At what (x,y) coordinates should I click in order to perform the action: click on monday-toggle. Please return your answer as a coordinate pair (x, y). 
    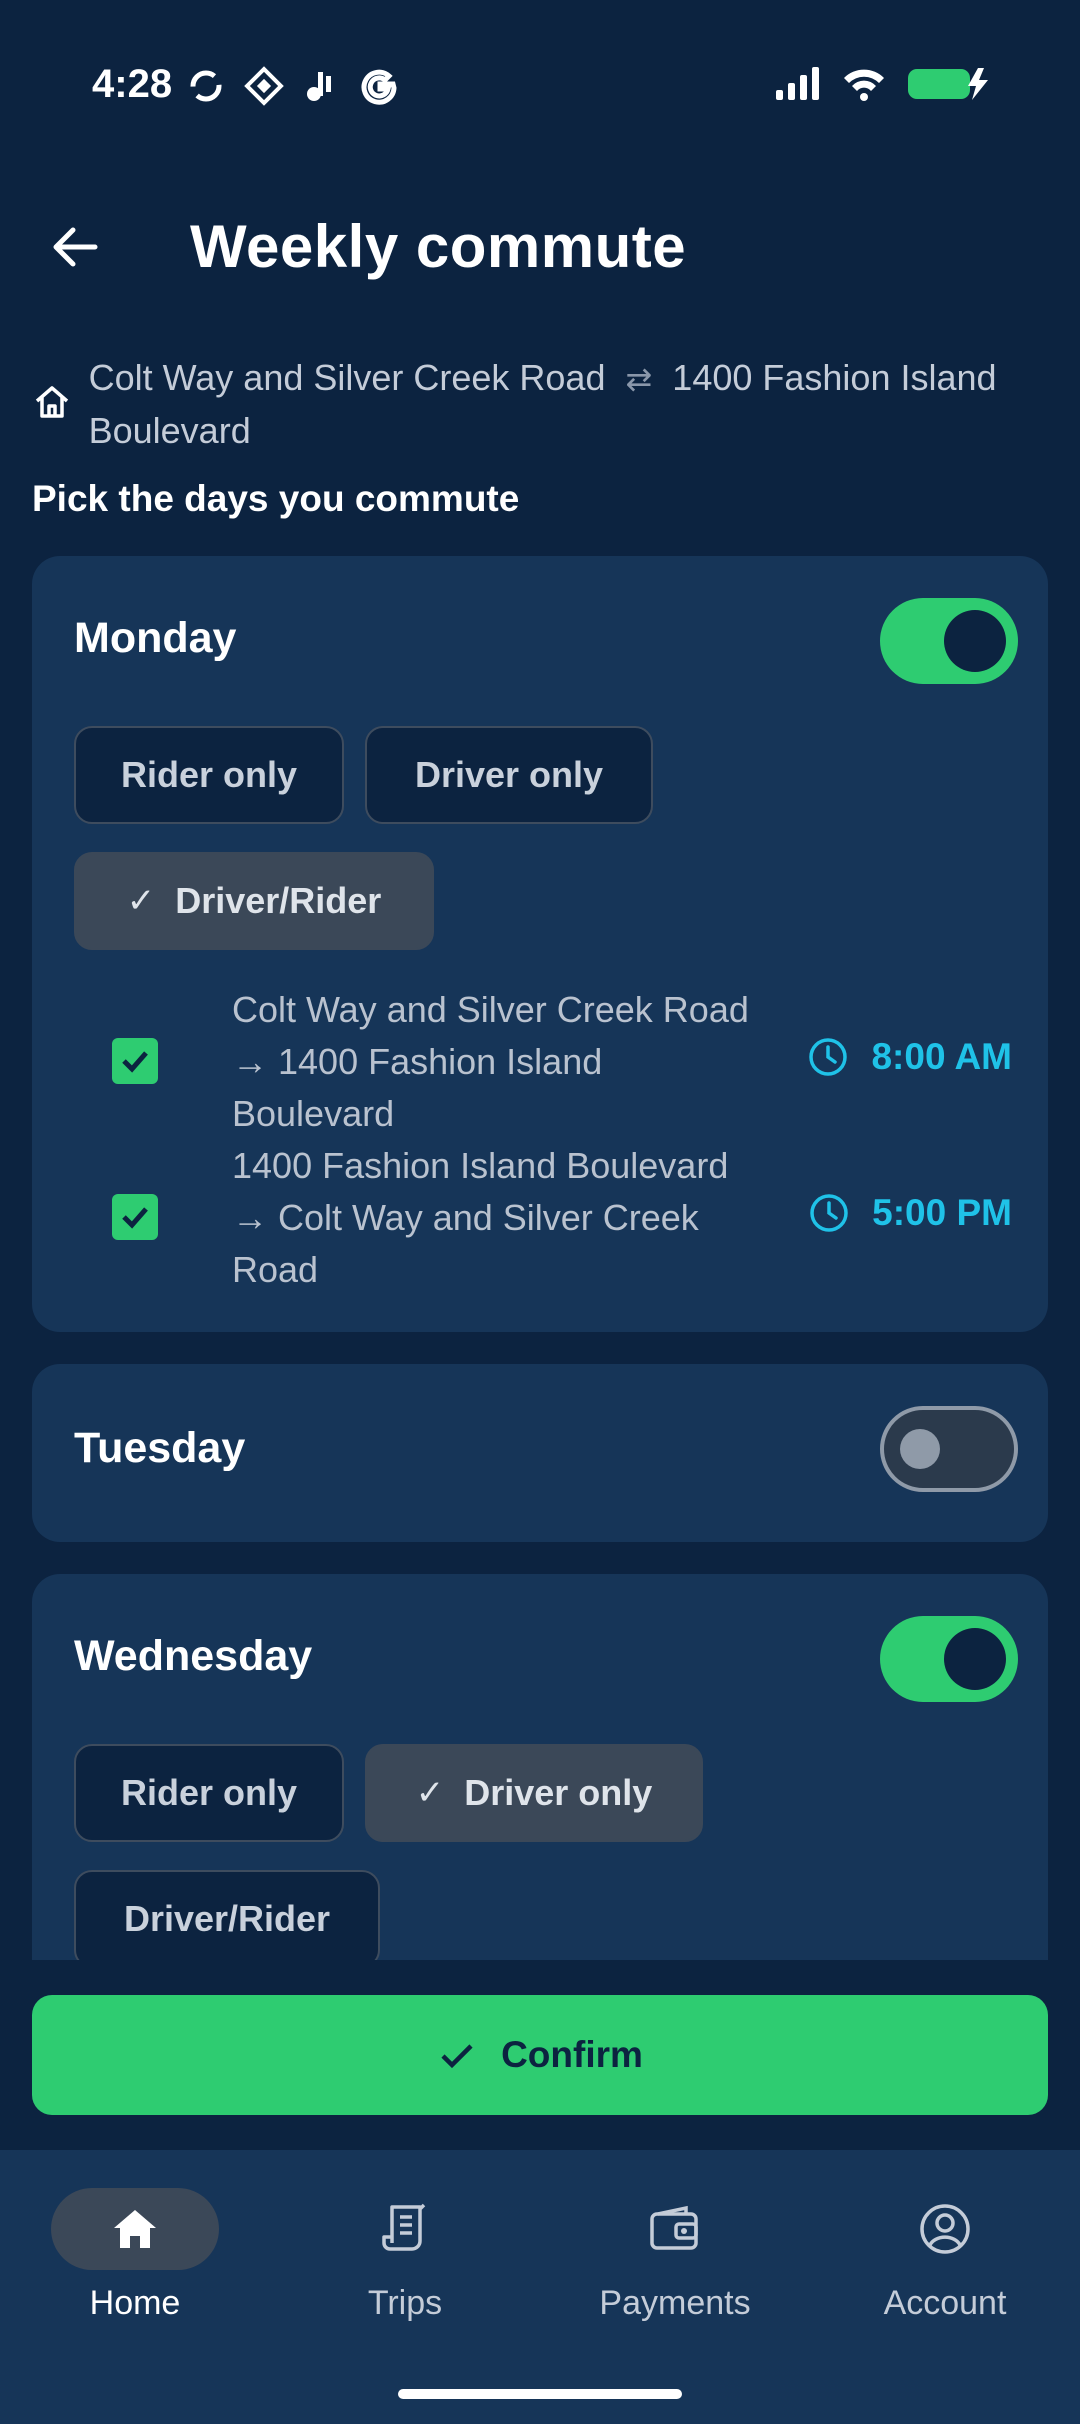
    Looking at the image, I should click on (949, 641).